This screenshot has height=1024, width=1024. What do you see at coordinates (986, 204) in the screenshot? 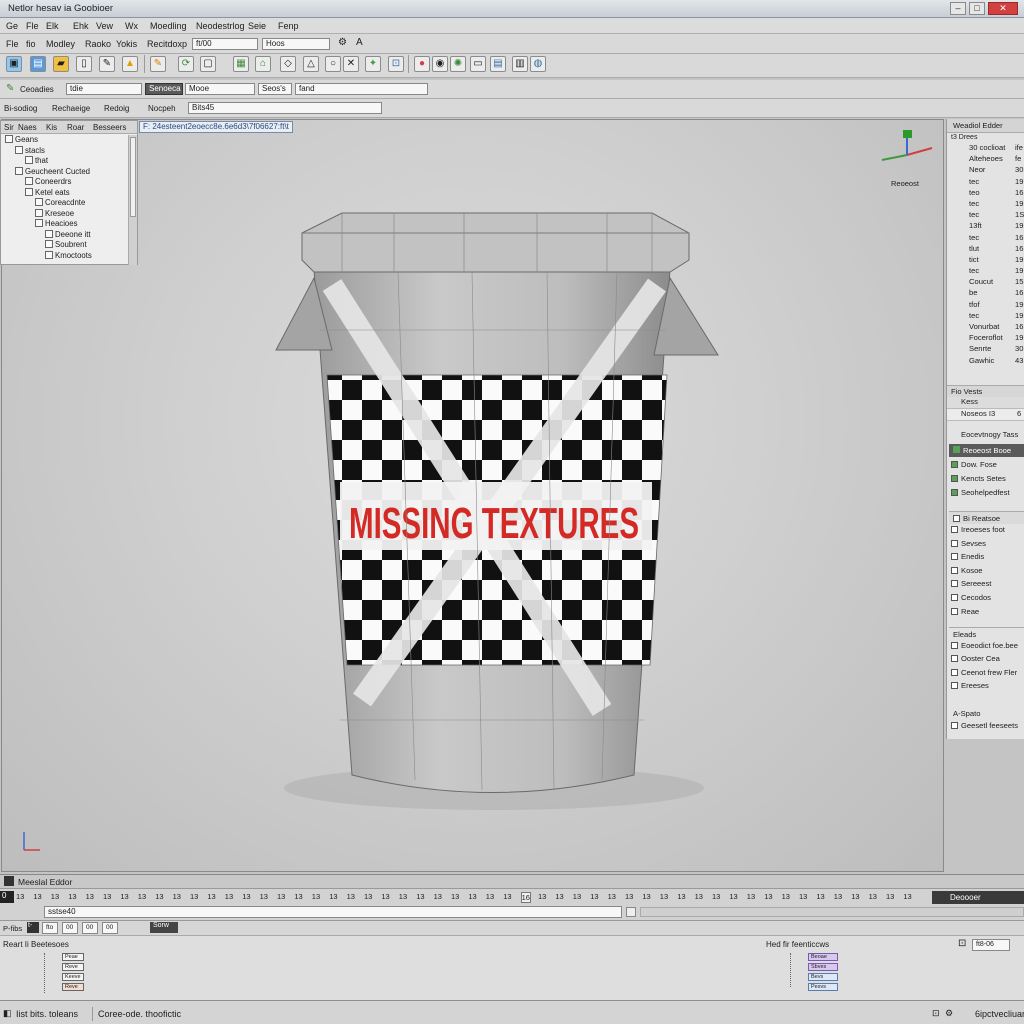
I see `property-row: tec 19` at bounding box center [986, 204].